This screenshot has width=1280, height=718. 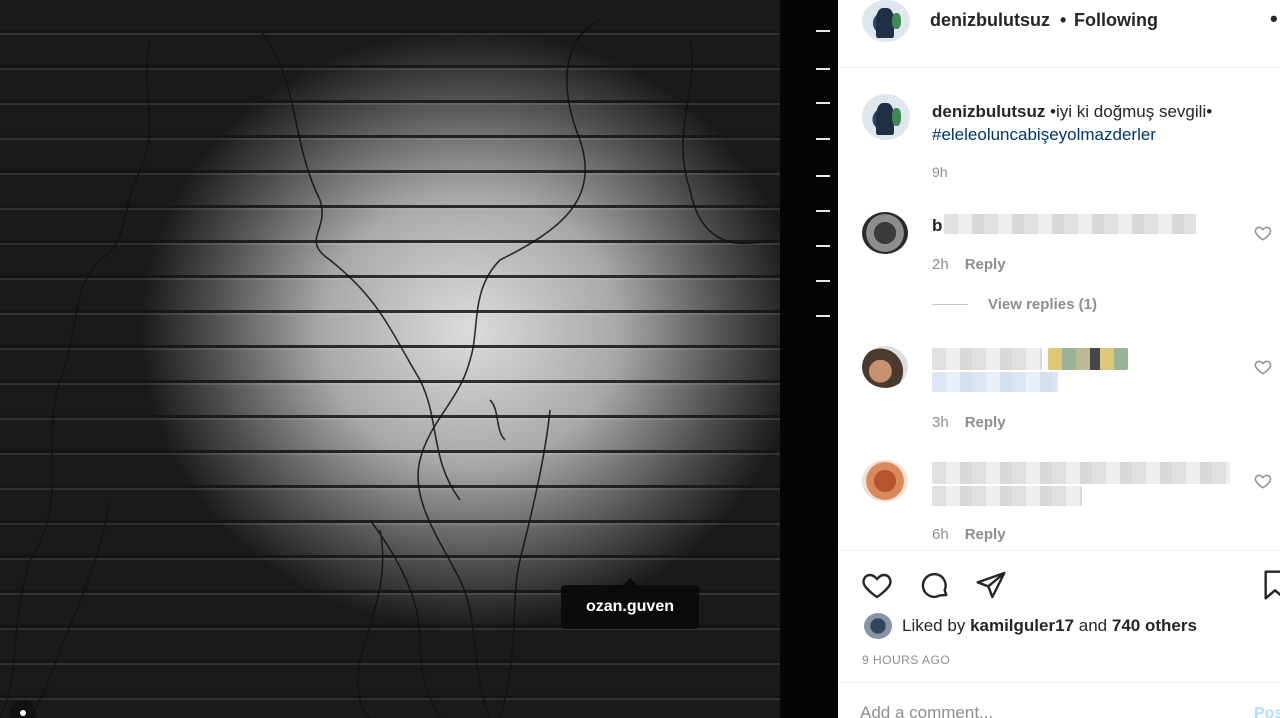 What do you see at coordinates (877, 585) in the screenshot?
I see `heart-icon` at bounding box center [877, 585].